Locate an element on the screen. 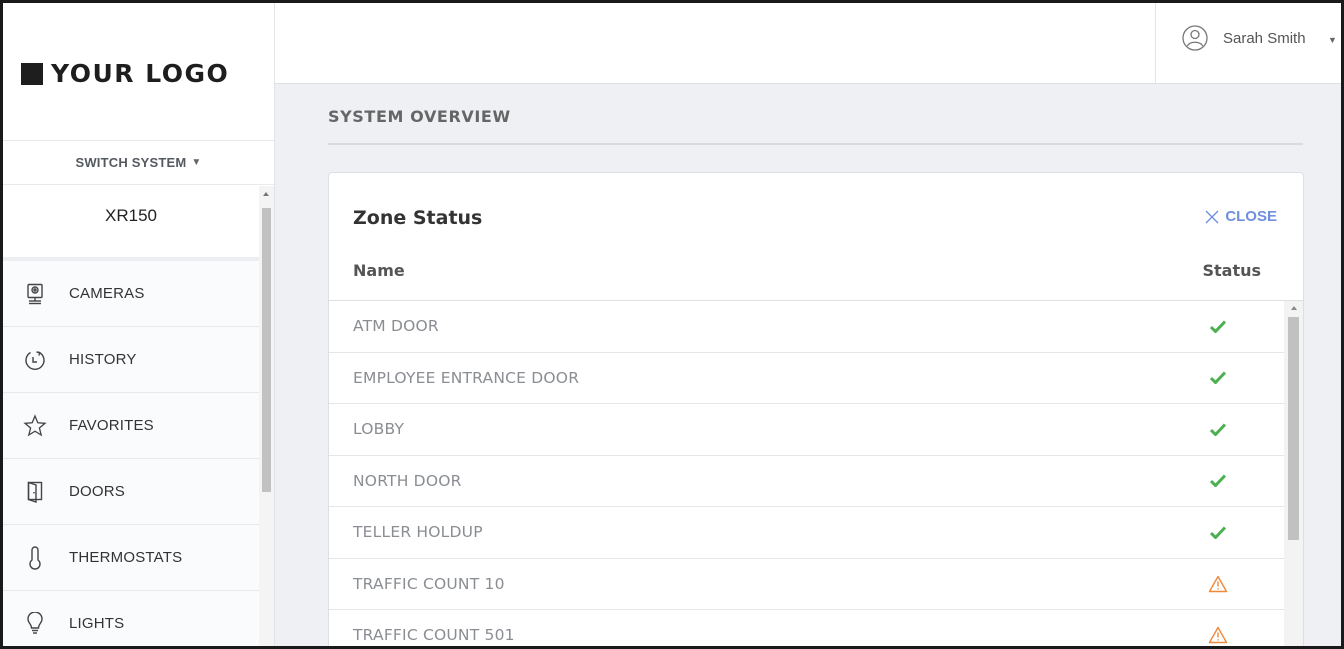 This screenshot has width=1344, height=649. zone-list-scrollbar is located at coordinates (1293, 473).